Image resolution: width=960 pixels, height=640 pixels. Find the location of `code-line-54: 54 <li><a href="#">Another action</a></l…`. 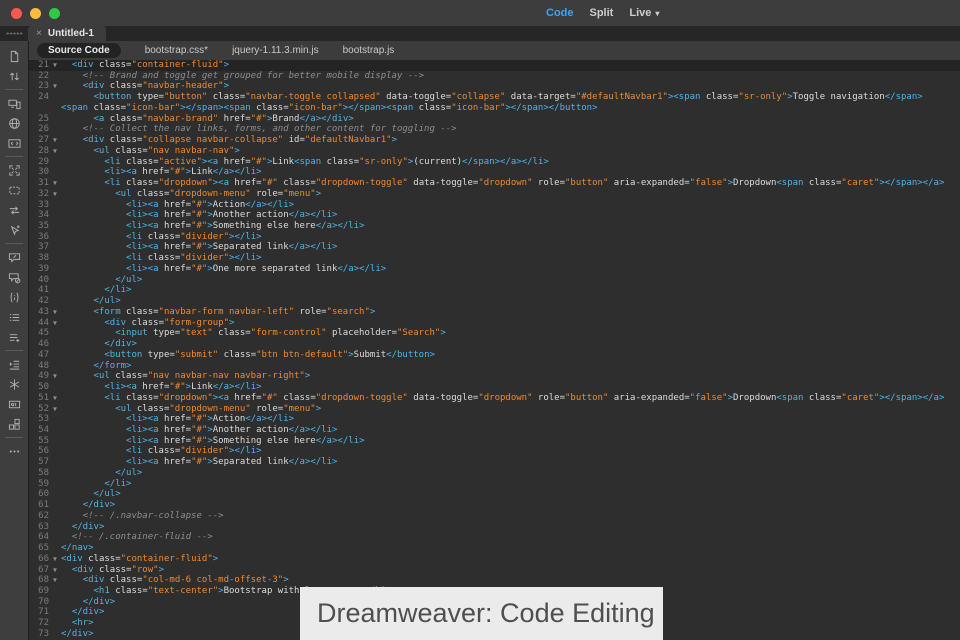

code-line-54: 54 <li><a href="#">Another action</a></l… is located at coordinates (494, 430).